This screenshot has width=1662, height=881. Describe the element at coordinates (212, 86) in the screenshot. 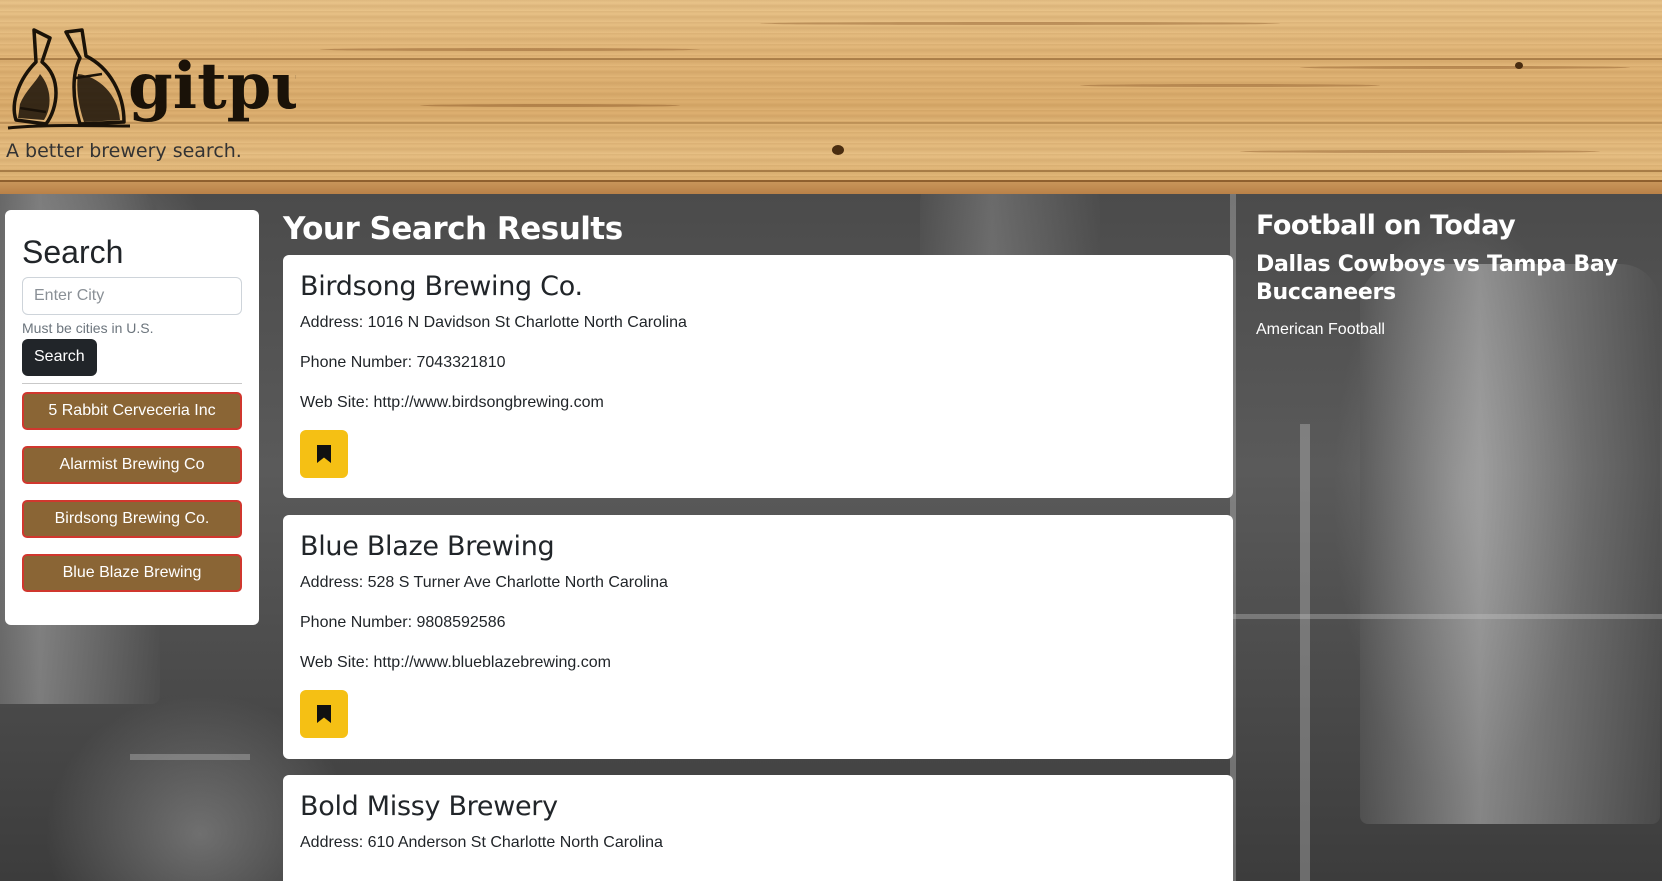

I see `svg-text: gitpub` at that location.